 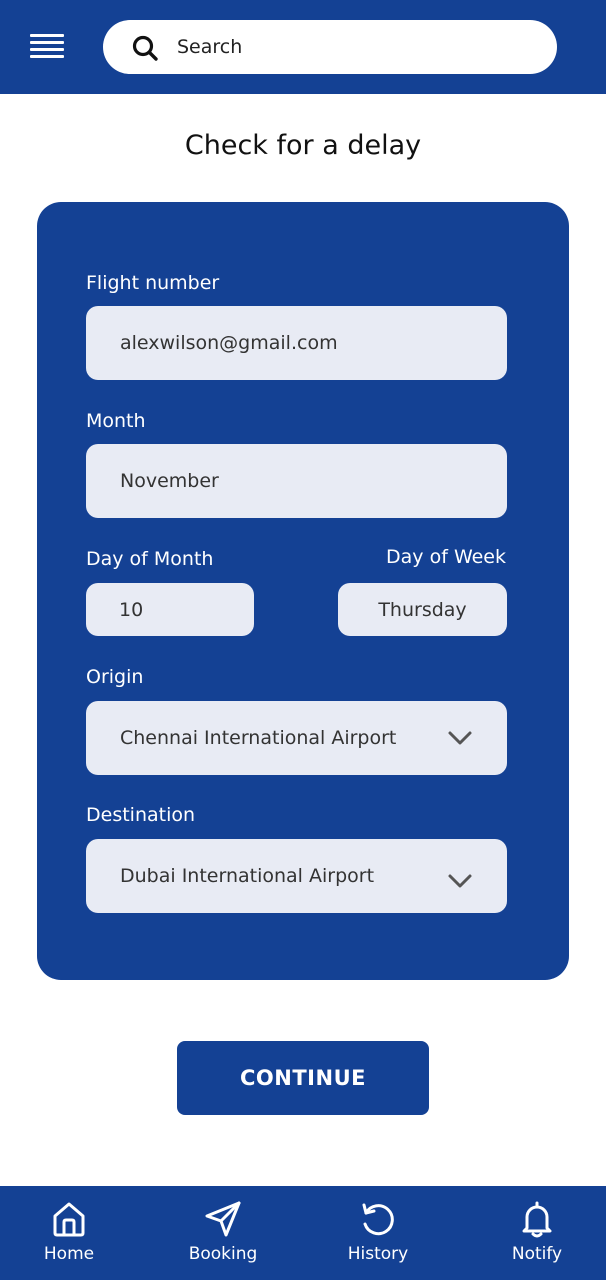 I want to click on send-icon, so click(x=223, y=1219).